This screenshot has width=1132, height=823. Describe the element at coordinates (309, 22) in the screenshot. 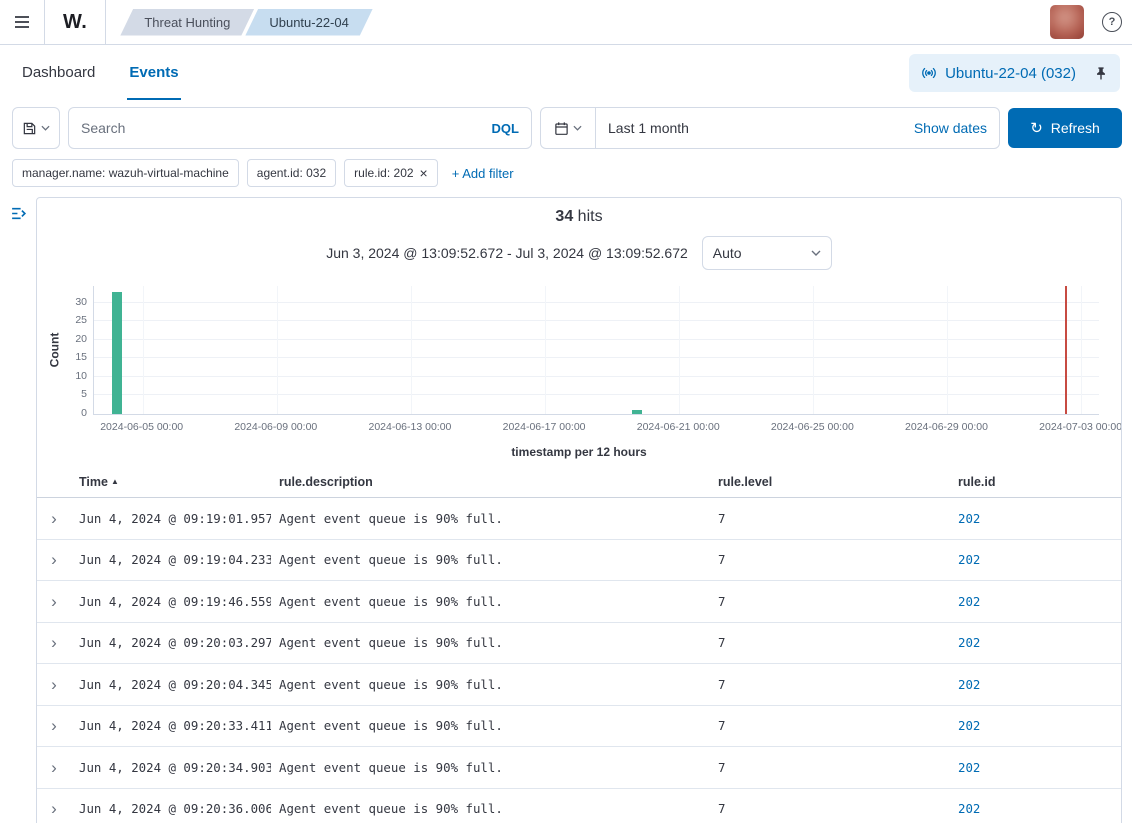

I see `breadcrumb-agent: Ubuntu-22-04` at that location.